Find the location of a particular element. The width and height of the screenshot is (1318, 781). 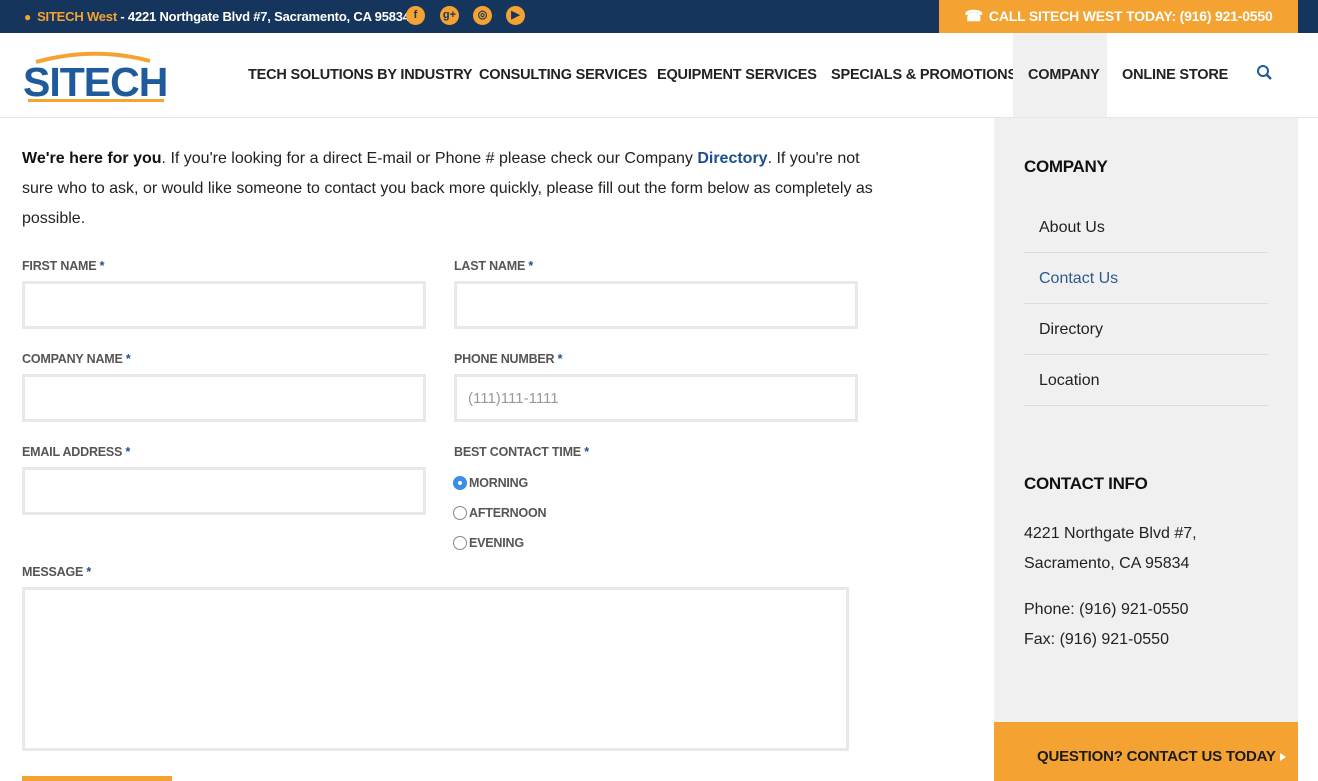

company-name-label-text: COMPANY NAME is located at coordinates (72, 359).